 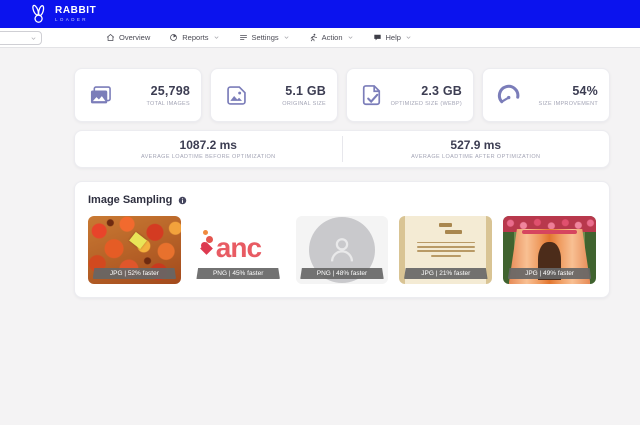 I want to click on gauge-icon, so click(x=508, y=93).